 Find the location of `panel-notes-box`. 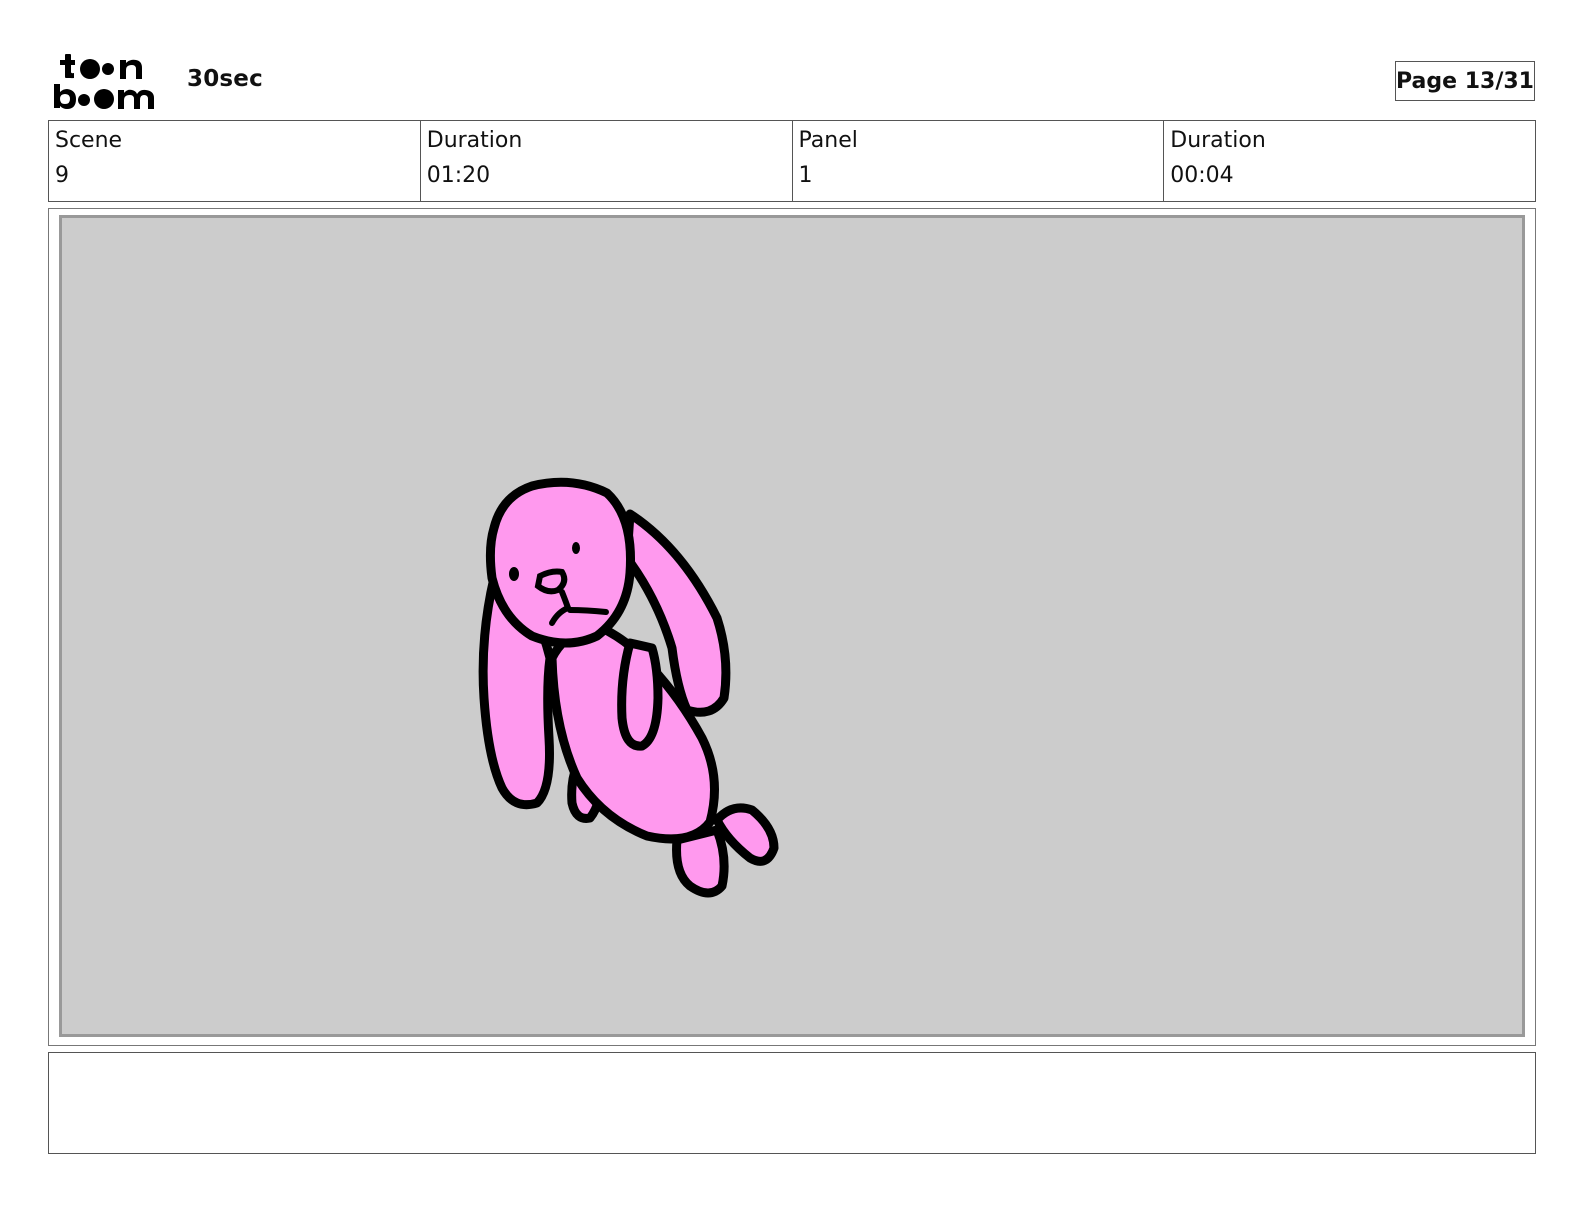

panel-notes-box is located at coordinates (792, 1103).